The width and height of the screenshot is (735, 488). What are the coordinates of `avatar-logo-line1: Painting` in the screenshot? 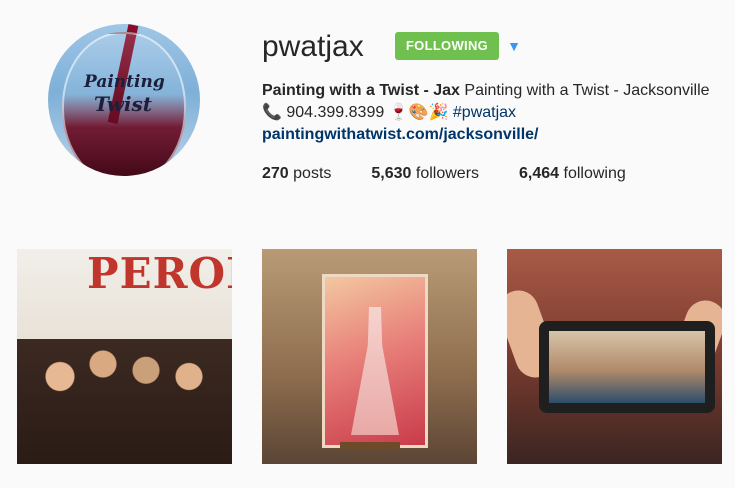 It's located at (124, 82).